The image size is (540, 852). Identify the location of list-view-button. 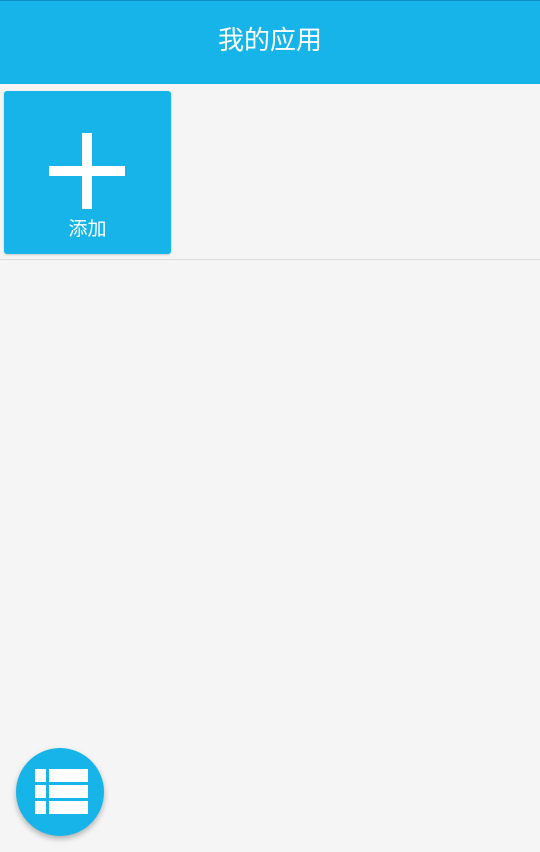
(60, 792).